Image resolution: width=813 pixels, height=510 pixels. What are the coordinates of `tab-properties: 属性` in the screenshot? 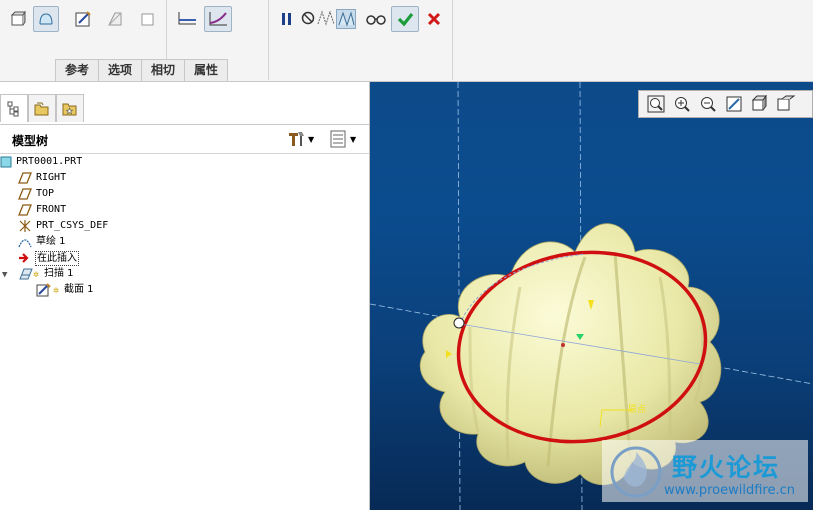 It's located at (206, 70).